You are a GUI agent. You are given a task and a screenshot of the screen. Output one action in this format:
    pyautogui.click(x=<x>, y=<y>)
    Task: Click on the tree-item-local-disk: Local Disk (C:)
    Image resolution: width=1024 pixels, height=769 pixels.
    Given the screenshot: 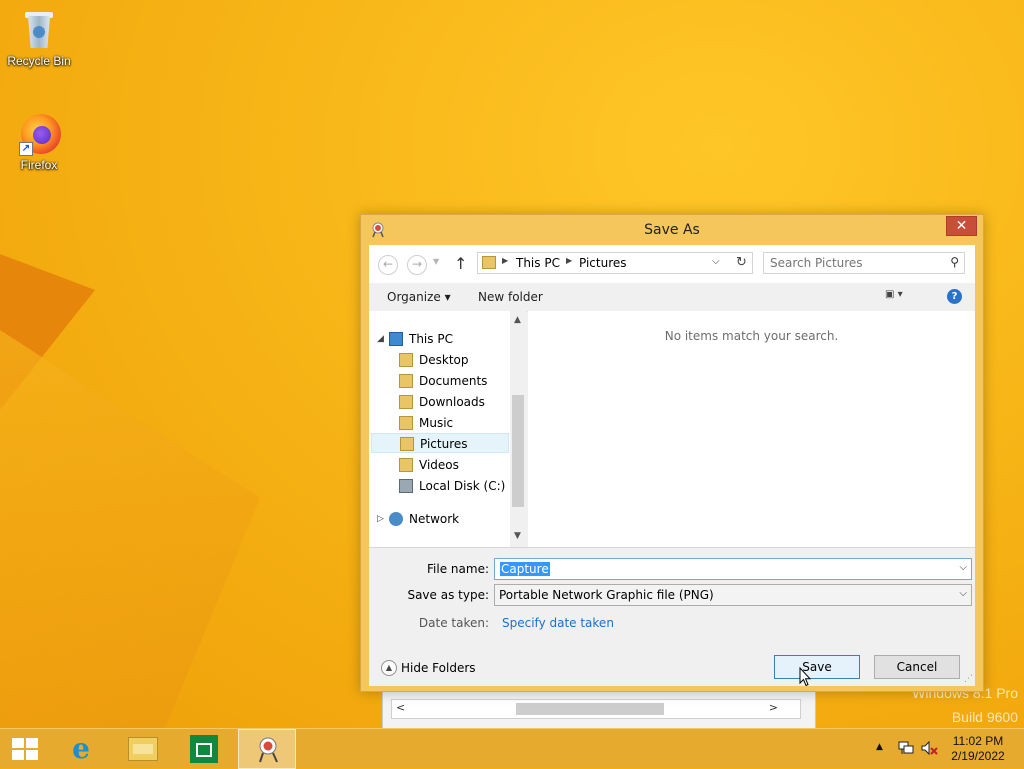 What is the action you would take?
    pyautogui.click(x=453, y=486)
    